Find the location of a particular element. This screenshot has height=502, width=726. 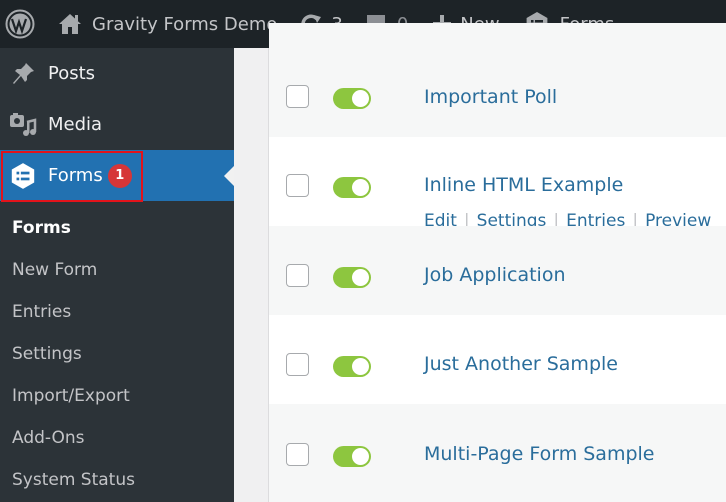

table-row: Important Poll is located at coordinates (497, 92).